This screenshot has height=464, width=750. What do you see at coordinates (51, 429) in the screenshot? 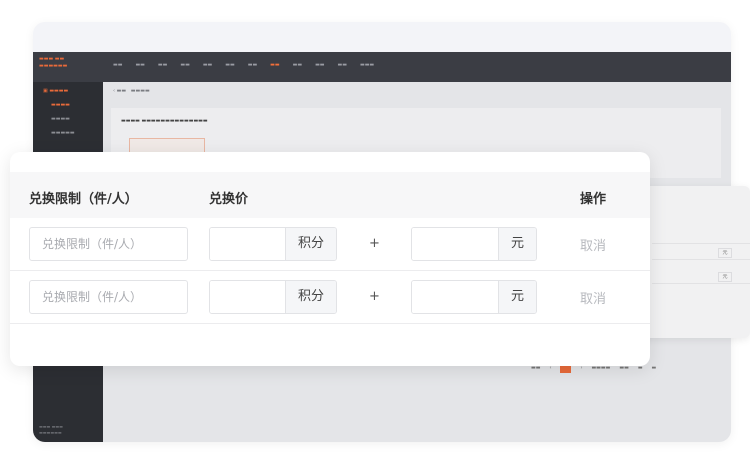
I see `background-sidebar-footer: ▬▬▬ ▬▬▬ ▬▬▬▬▬▬` at bounding box center [51, 429].